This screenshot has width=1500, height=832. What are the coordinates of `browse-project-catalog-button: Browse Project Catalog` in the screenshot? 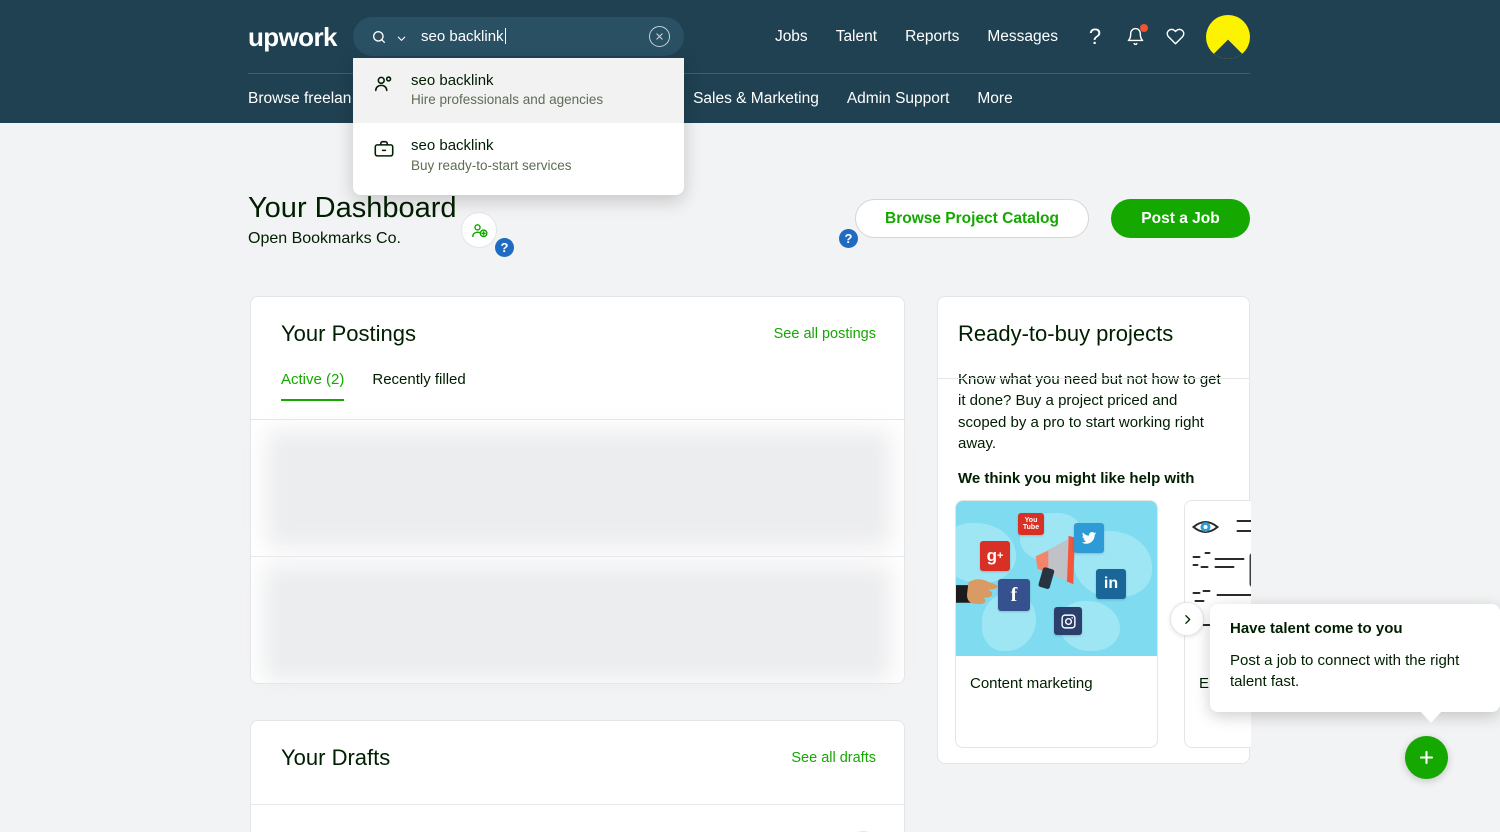 It's located at (972, 218).